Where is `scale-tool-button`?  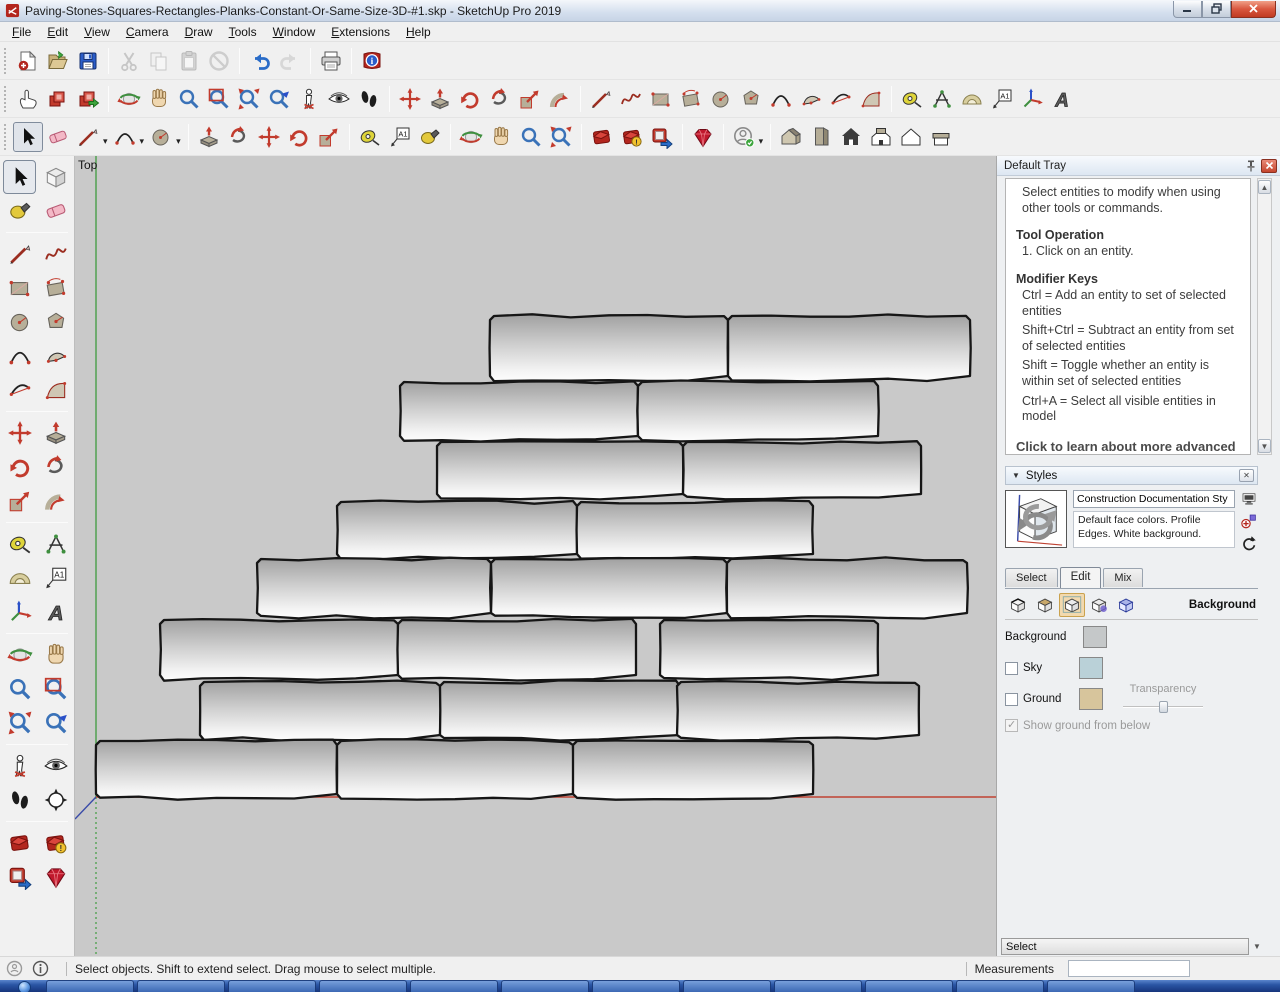 scale-tool-button is located at coordinates (19, 501).